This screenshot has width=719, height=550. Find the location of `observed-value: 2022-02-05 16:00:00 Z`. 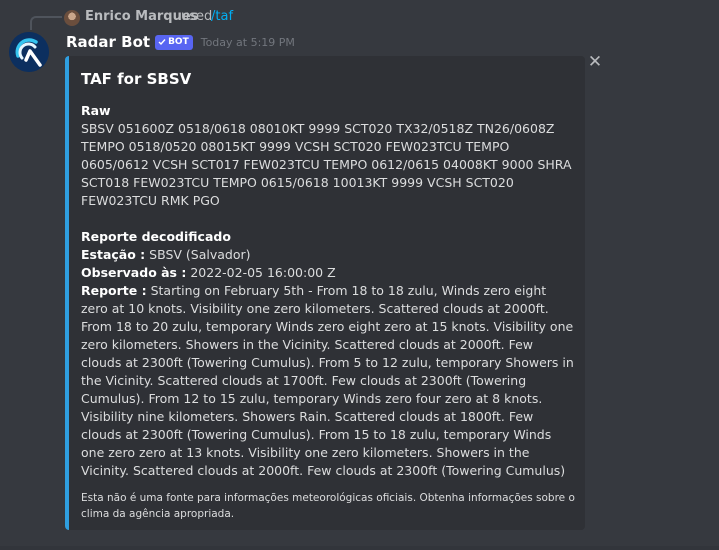

observed-value: 2022-02-05 16:00:00 Z is located at coordinates (263, 272).